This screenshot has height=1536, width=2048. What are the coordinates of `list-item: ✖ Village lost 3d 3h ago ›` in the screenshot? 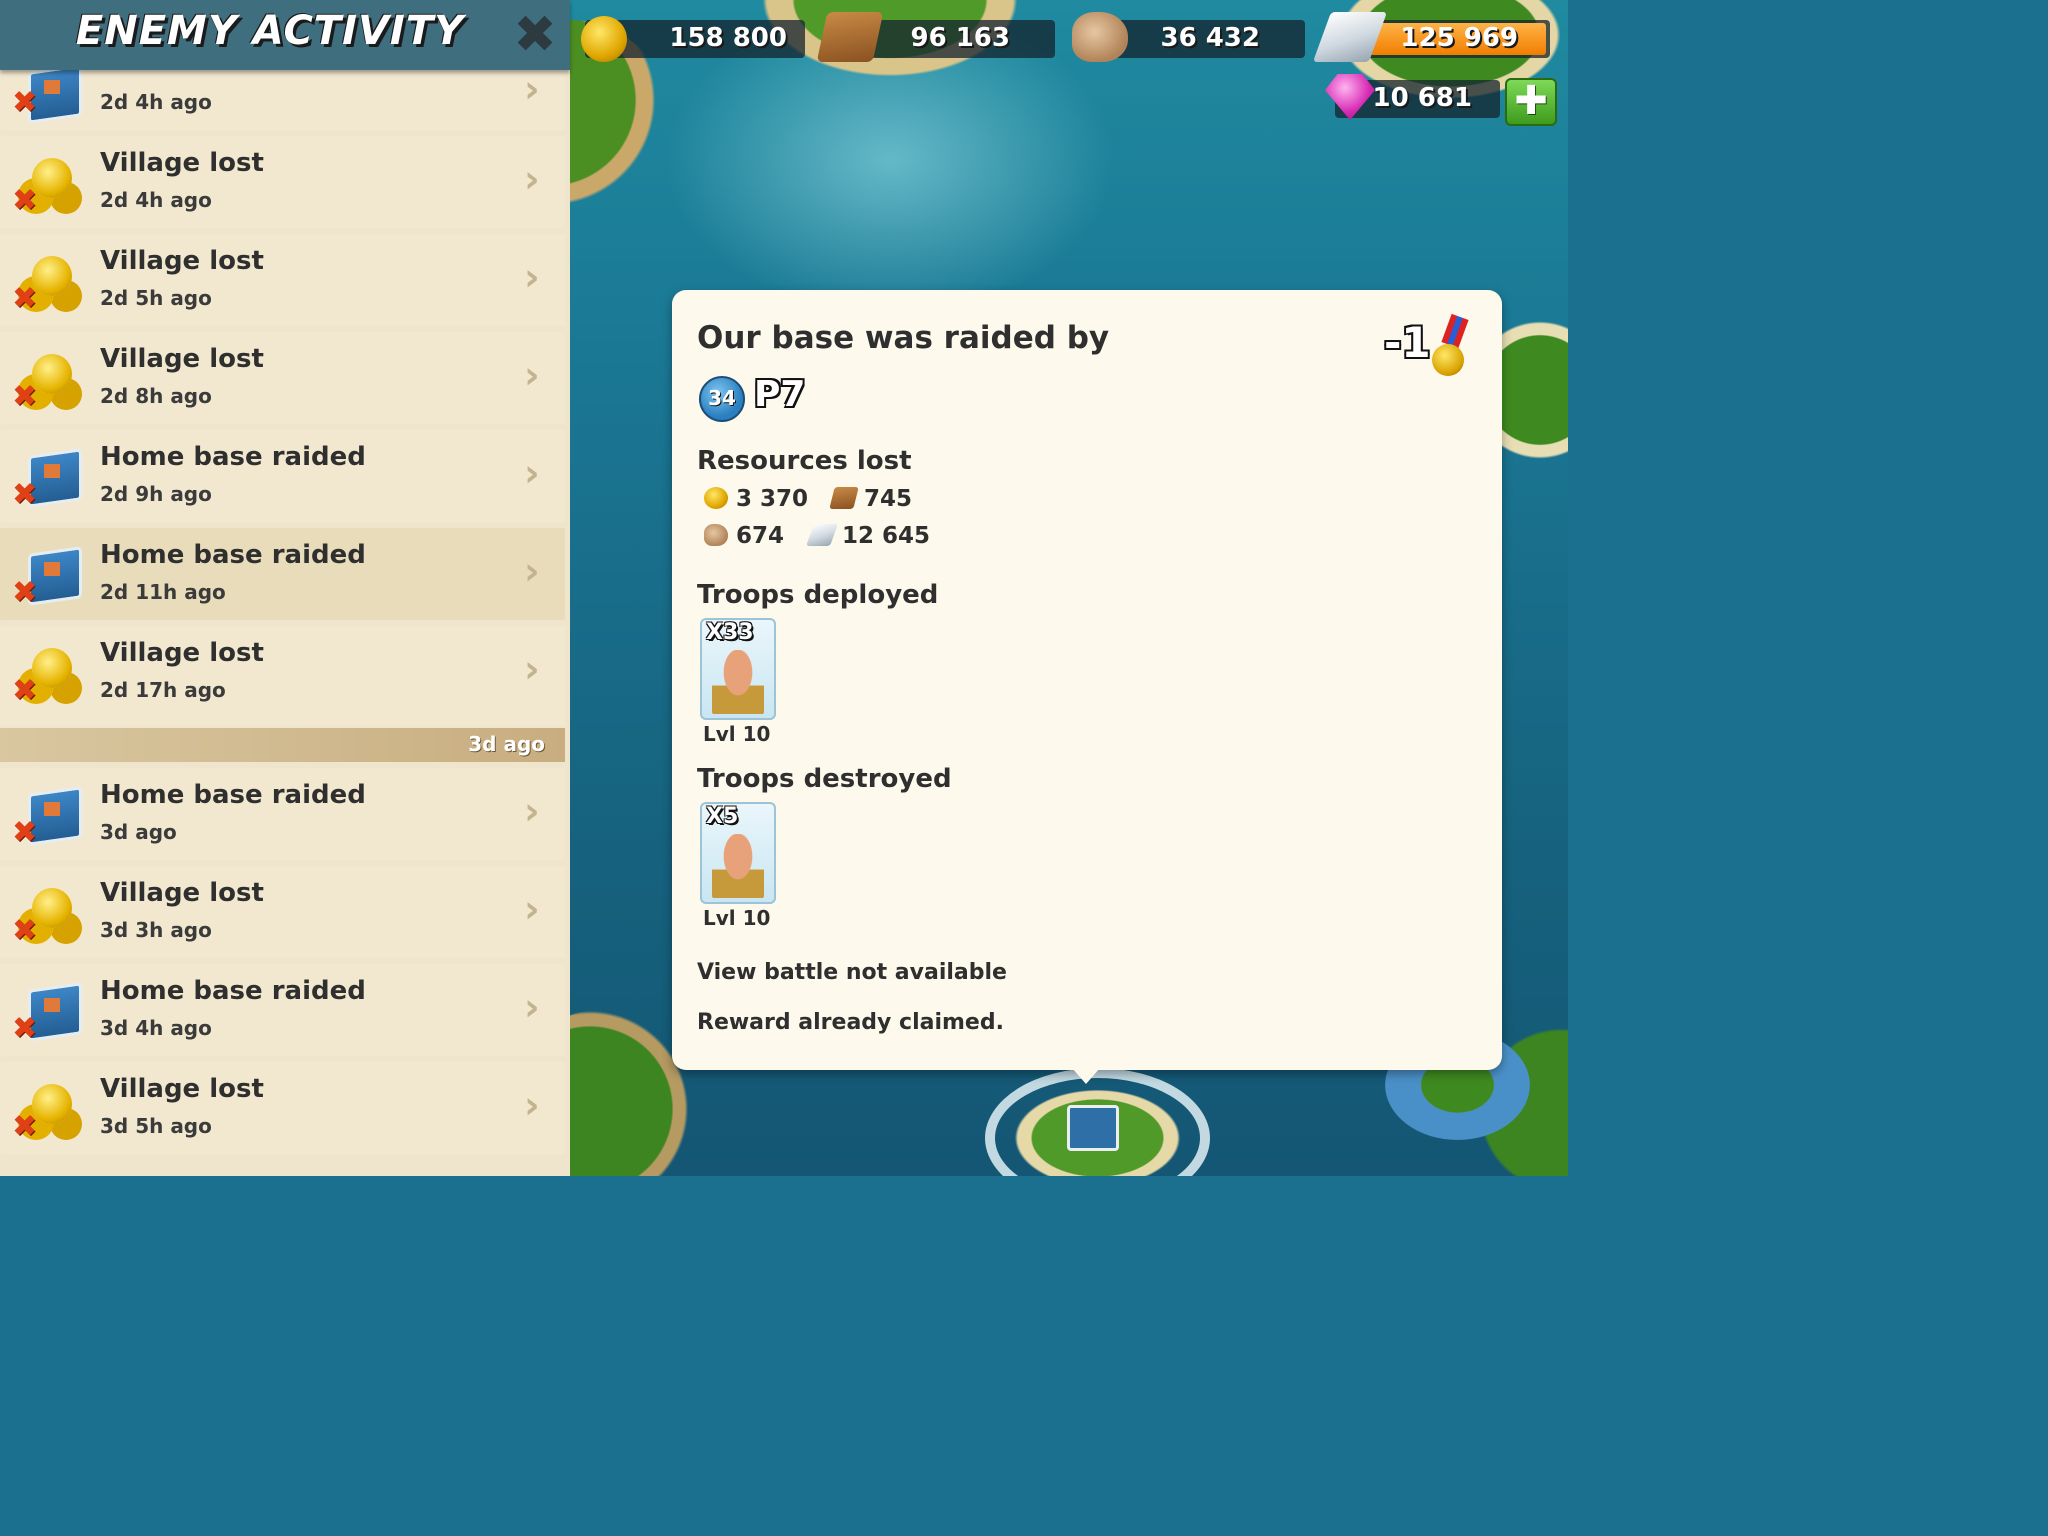 It's located at (282, 912).